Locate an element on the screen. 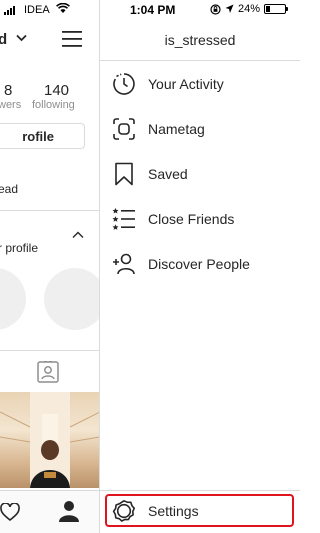 This screenshot has height=533, width=320. menu-item-discover-people: Discover People is located at coordinates (200, 264).